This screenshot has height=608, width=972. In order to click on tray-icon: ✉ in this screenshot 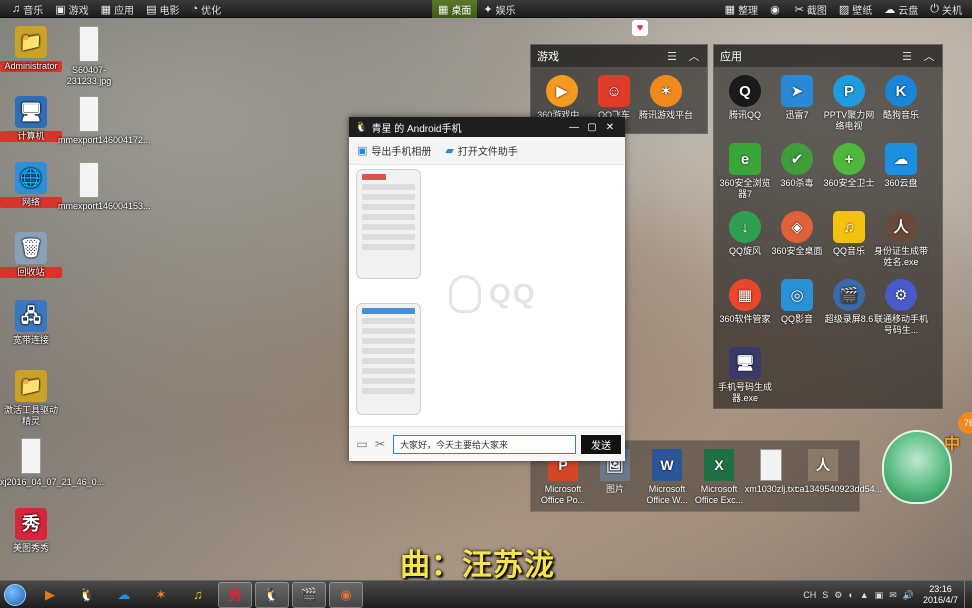, I will do `click(893, 595)`.